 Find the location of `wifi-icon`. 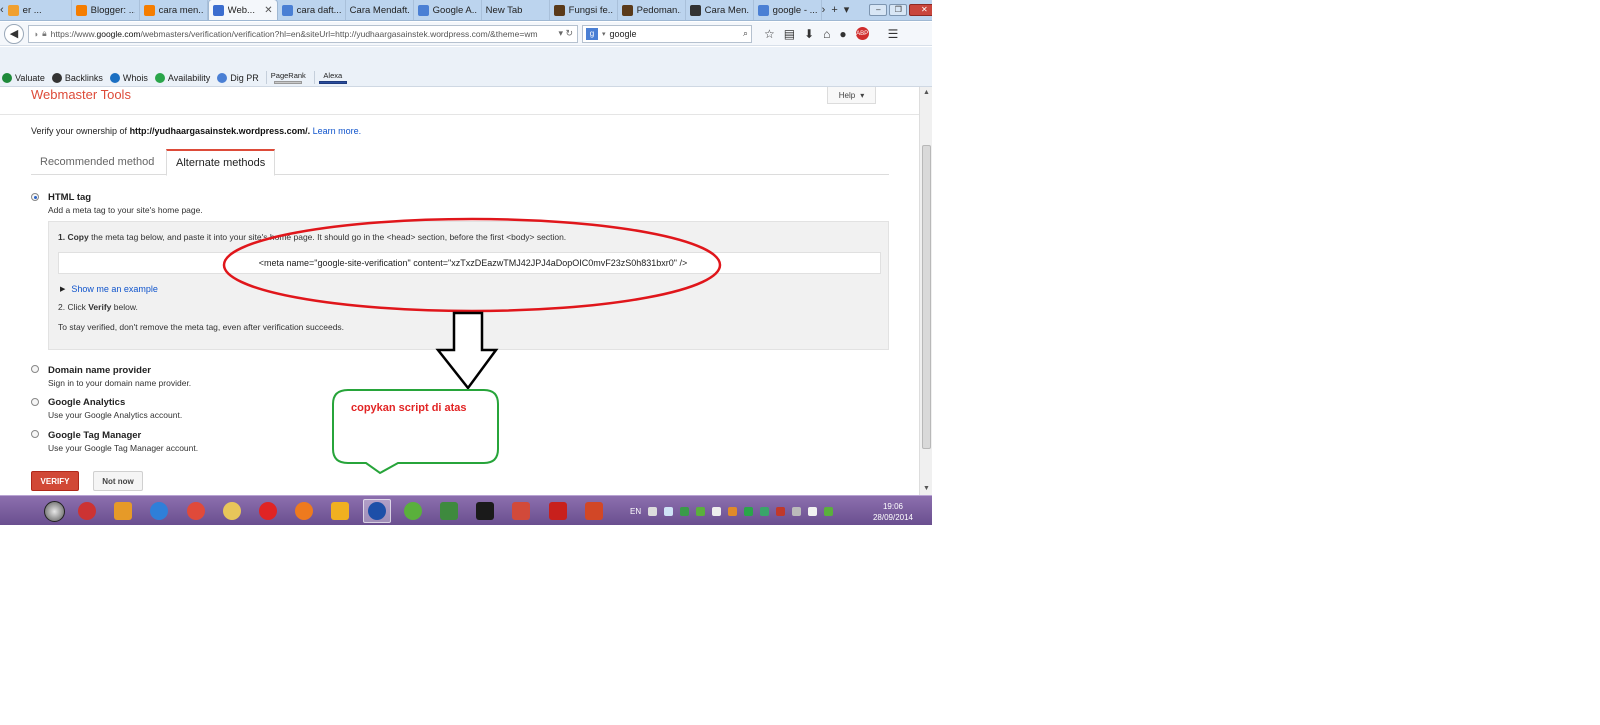

wifi-icon is located at coordinates (653, 511).